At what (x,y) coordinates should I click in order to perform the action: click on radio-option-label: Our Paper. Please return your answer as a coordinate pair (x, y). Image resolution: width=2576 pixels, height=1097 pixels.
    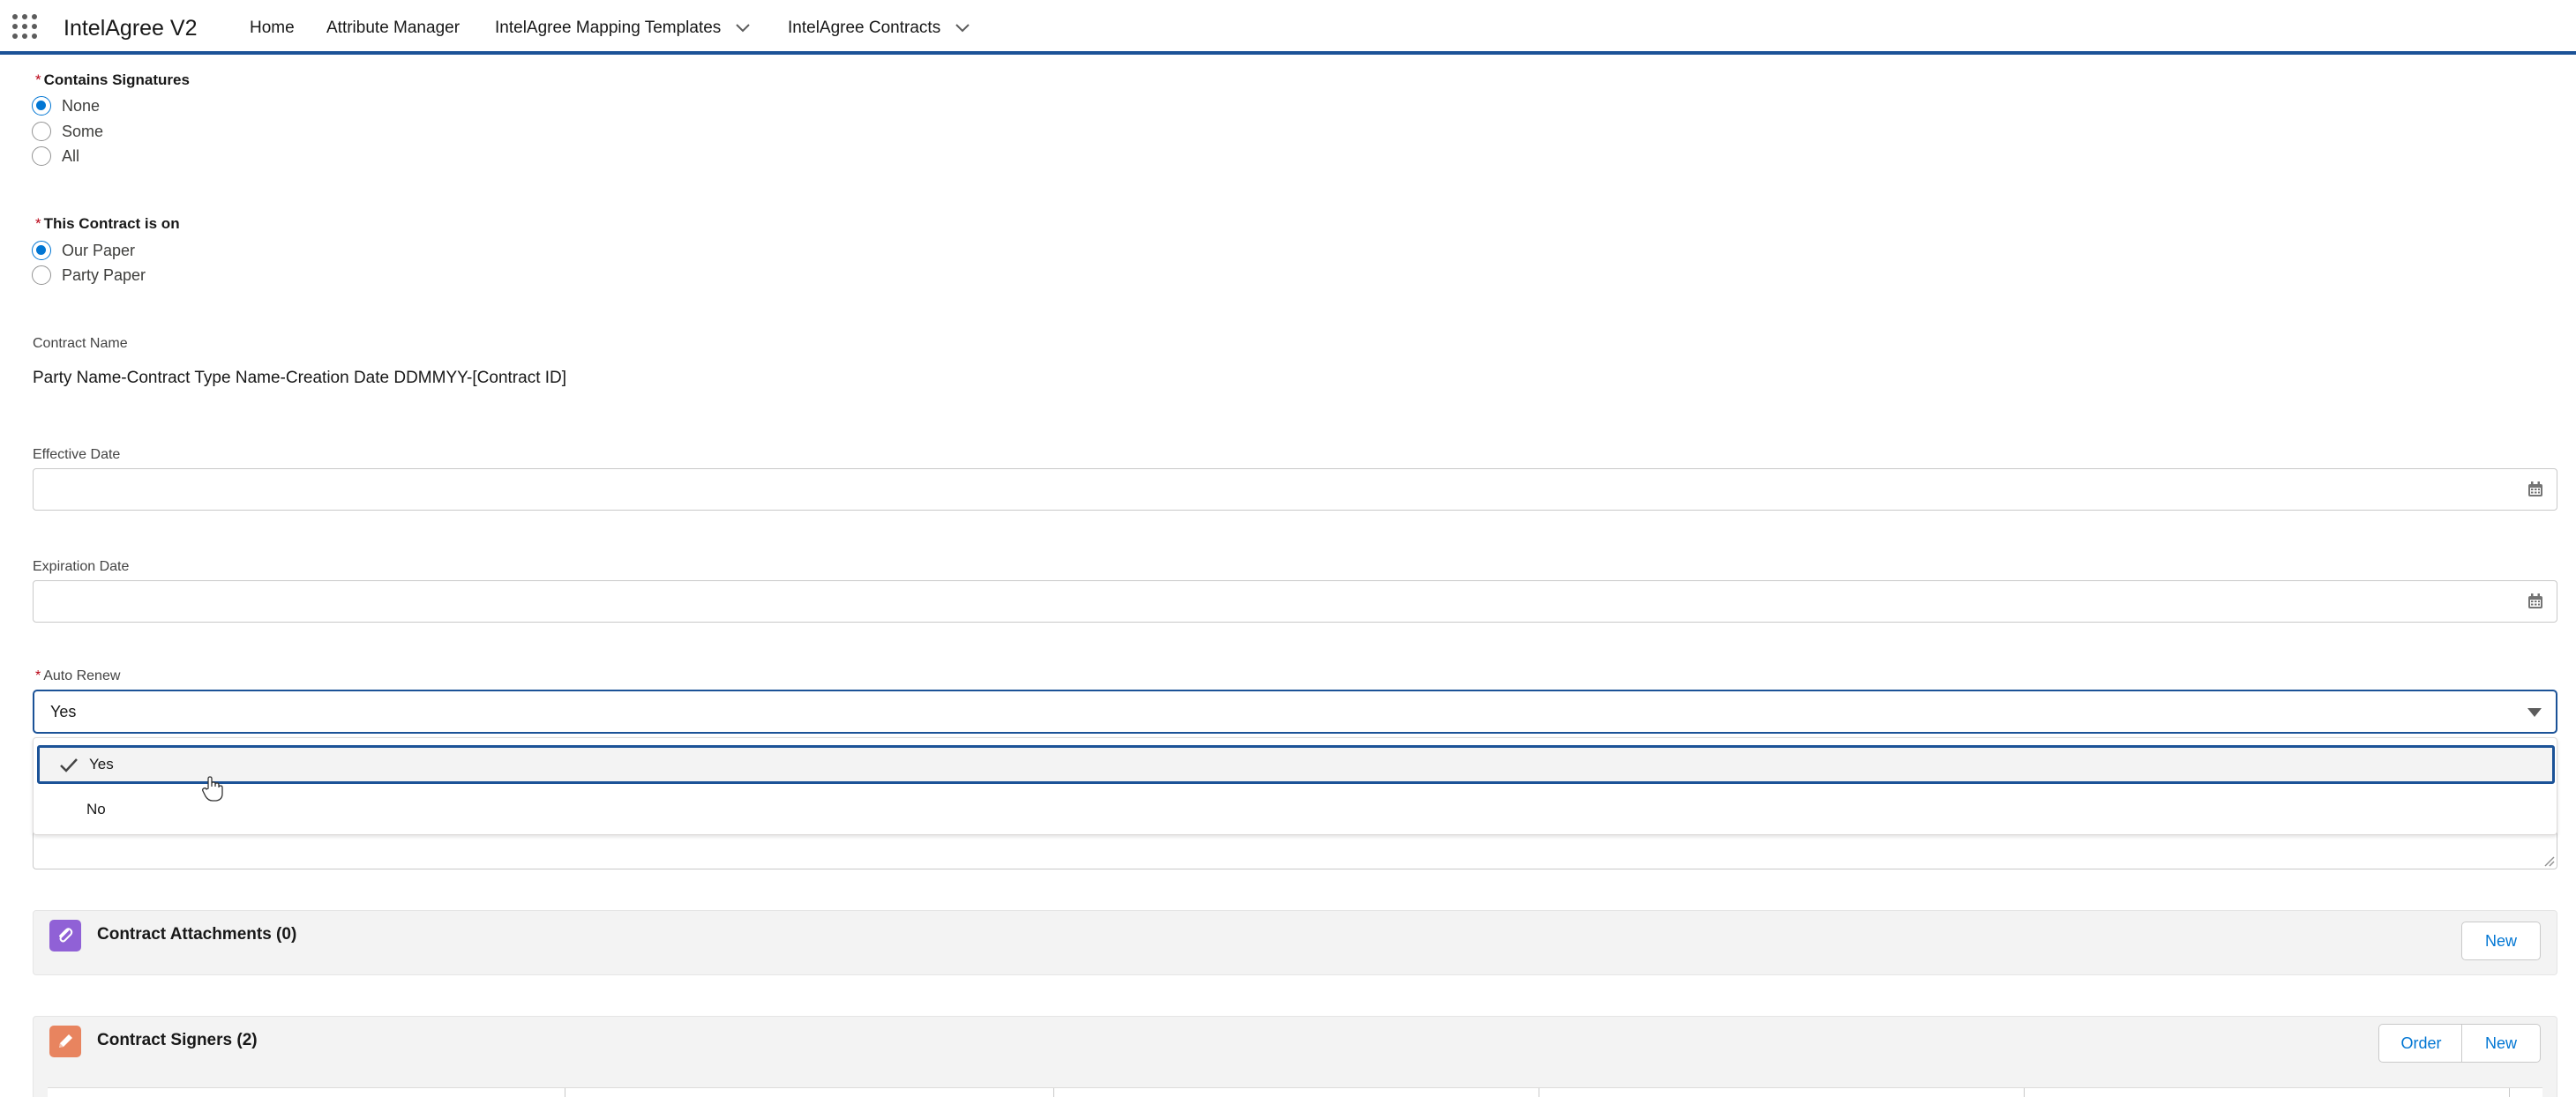
    Looking at the image, I should click on (99, 250).